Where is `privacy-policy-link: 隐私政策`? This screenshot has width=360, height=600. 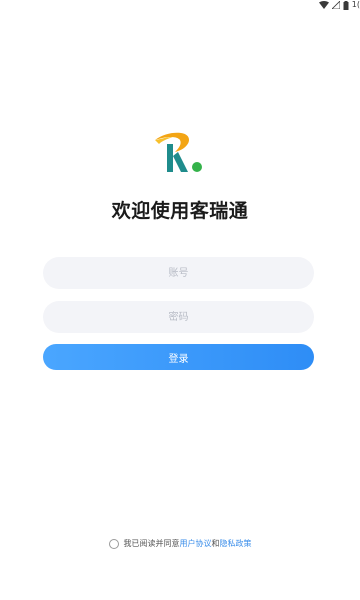
privacy-policy-link: 隐私政策 is located at coordinates (236, 543).